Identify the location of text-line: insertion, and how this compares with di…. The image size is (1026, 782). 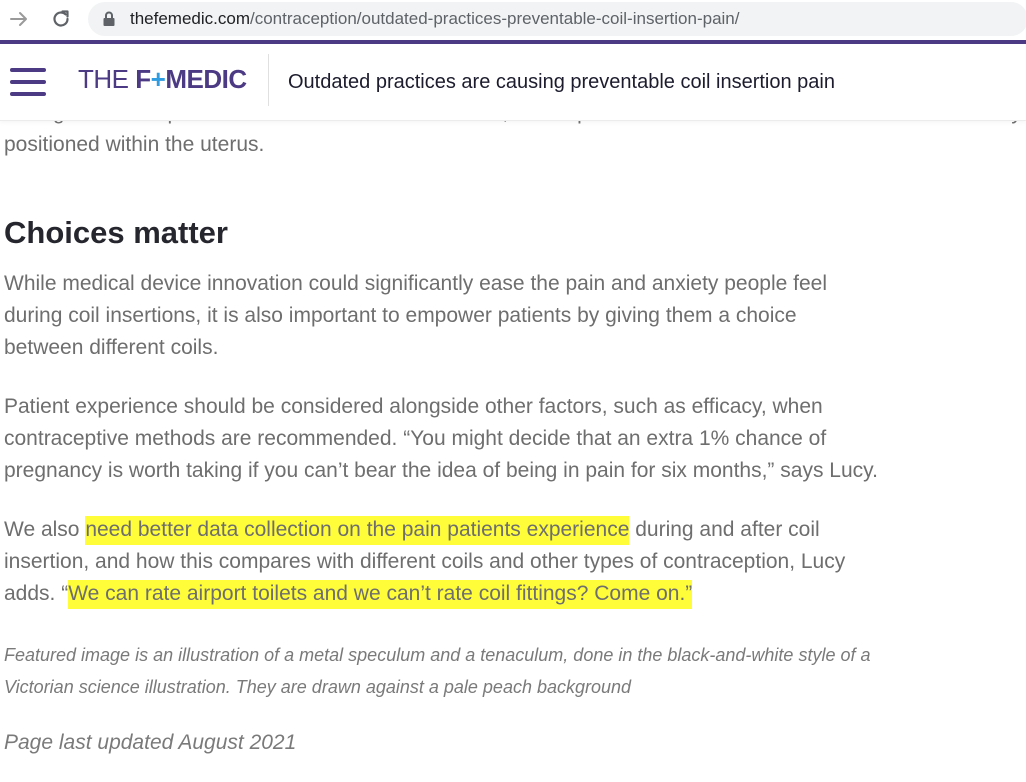
(425, 561).